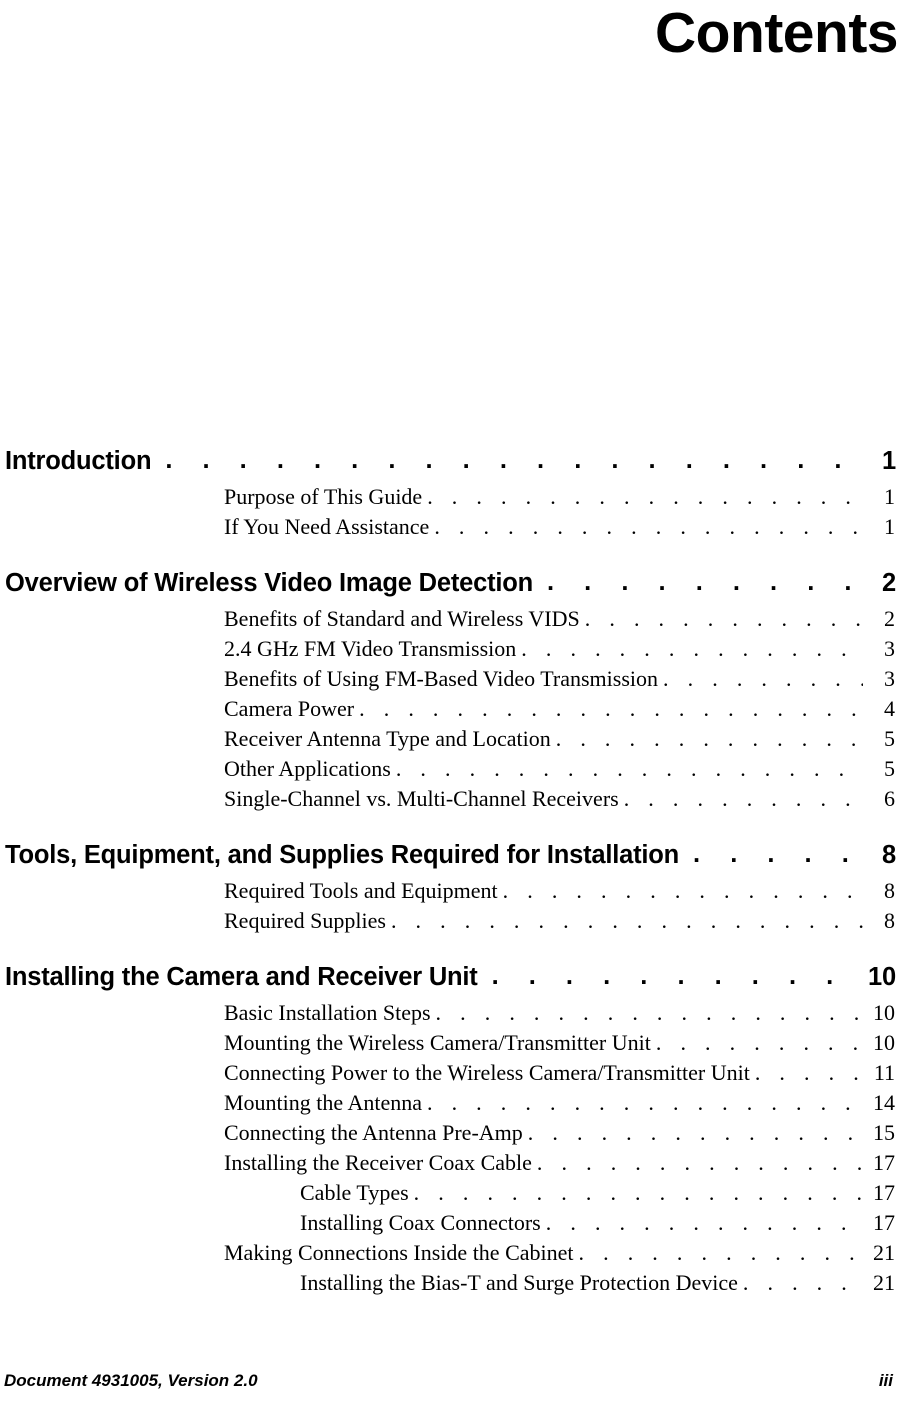 This screenshot has height=1409, width=901. What do you see at coordinates (420, 1222) in the screenshot?
I see `entry-label: Installing Coax Connectors` at bounding box center [420, 1222].